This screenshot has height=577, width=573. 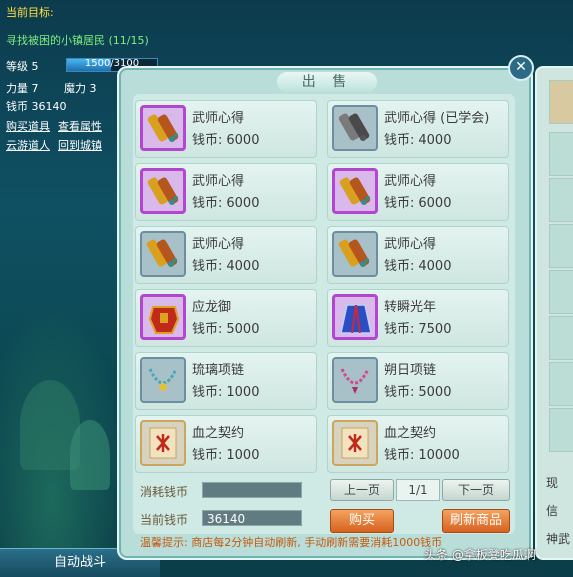 What do you see at coordinates (90, 455) in the screenshot?
I see `coral-decoration` at bounding box center [90, 455].